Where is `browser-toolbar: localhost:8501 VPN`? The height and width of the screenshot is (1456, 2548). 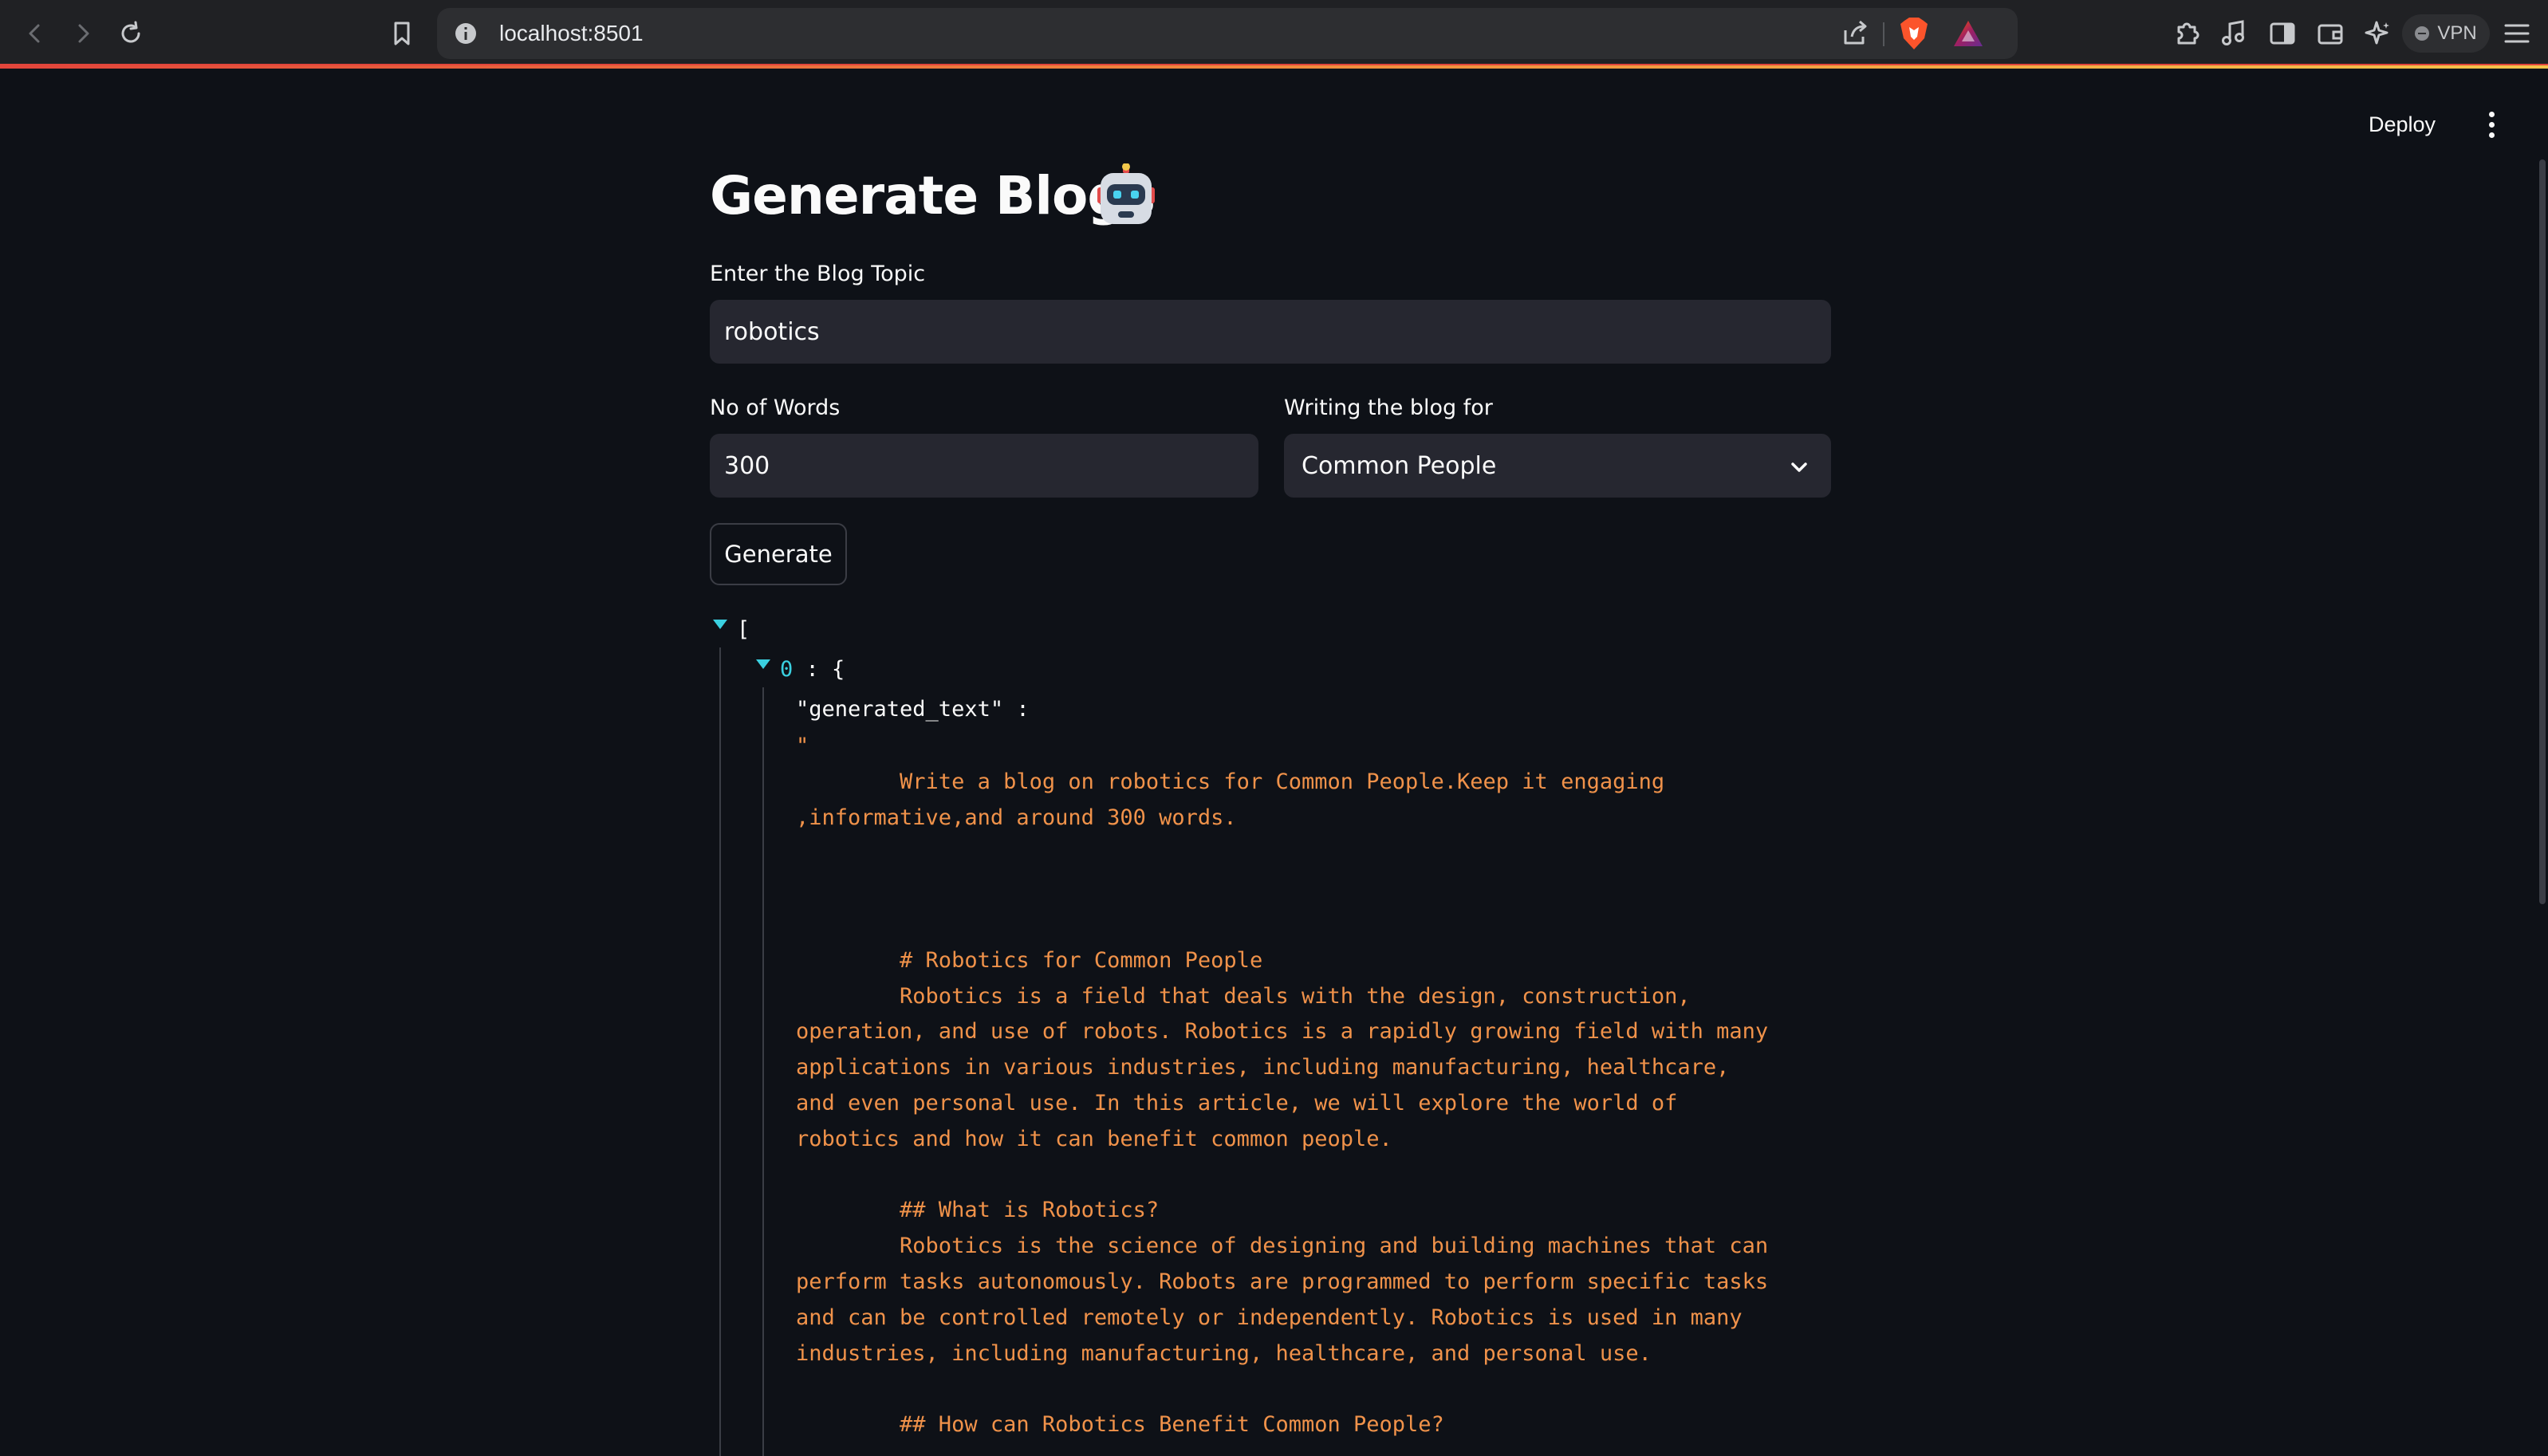 browser-toolbar: localhost:8501 VPN is located at coordinates (1274, 33).